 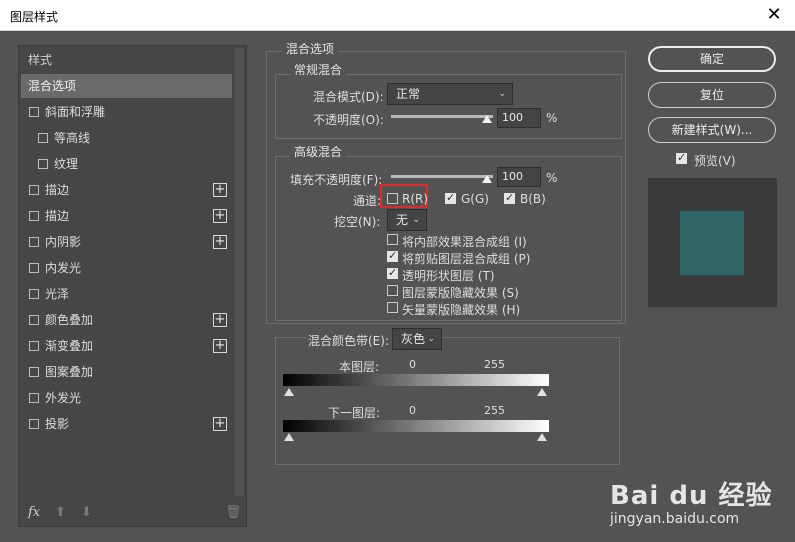 I want to click on style-list-toolbar: fx ⬆ ⬇ 🗑, so click(x=132, y=514).